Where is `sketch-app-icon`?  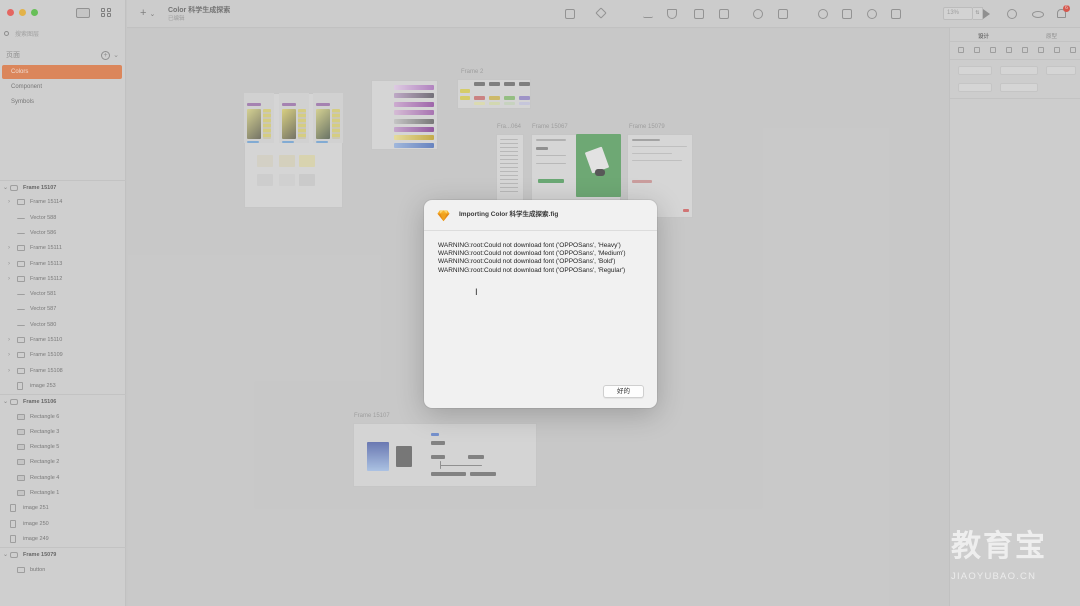
sketch-app-icon is located at coordinates (443, 216).